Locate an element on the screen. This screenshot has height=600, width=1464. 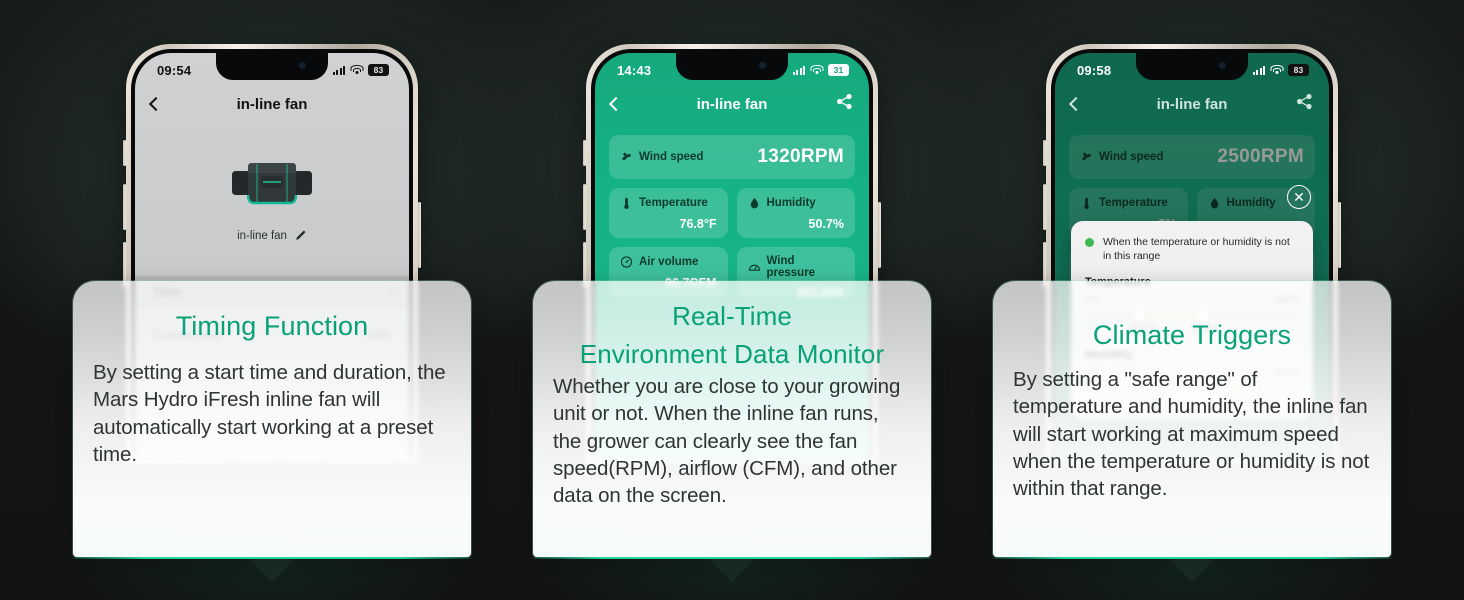
air-volume-icon is located at coordinates (626, 262).